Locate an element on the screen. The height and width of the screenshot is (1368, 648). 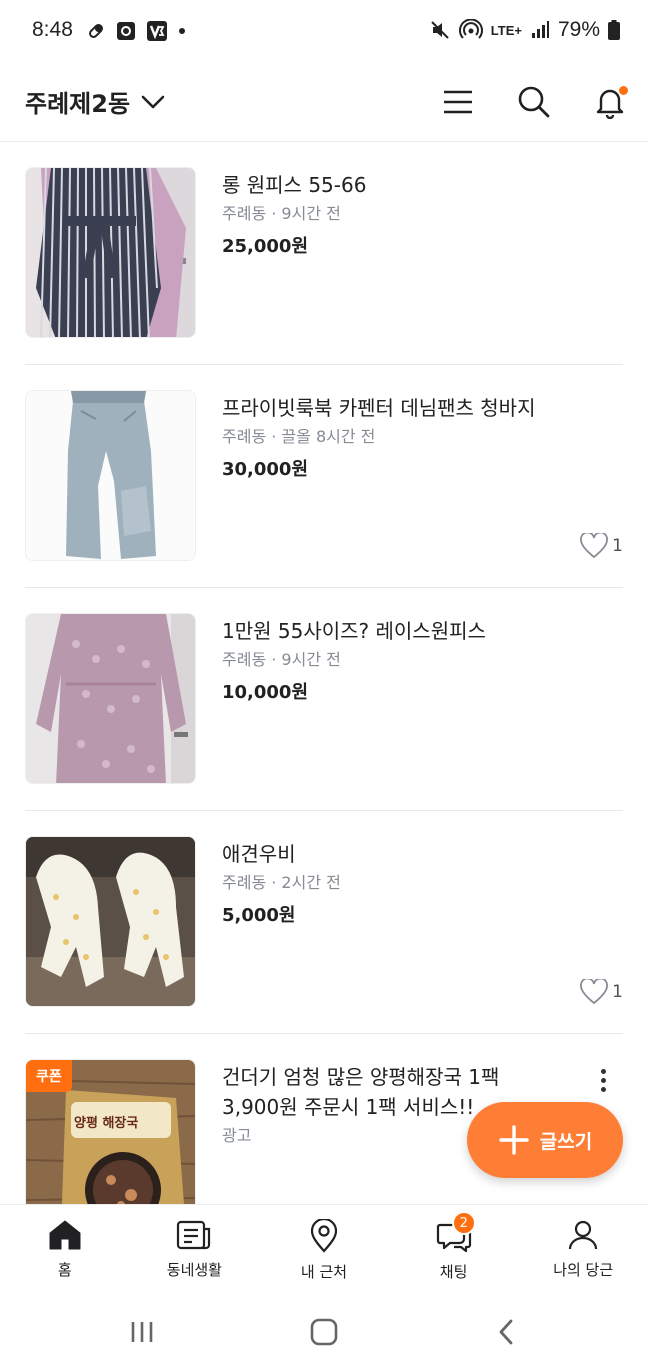
recent-apps-button is located at coordinates (142, 1332).